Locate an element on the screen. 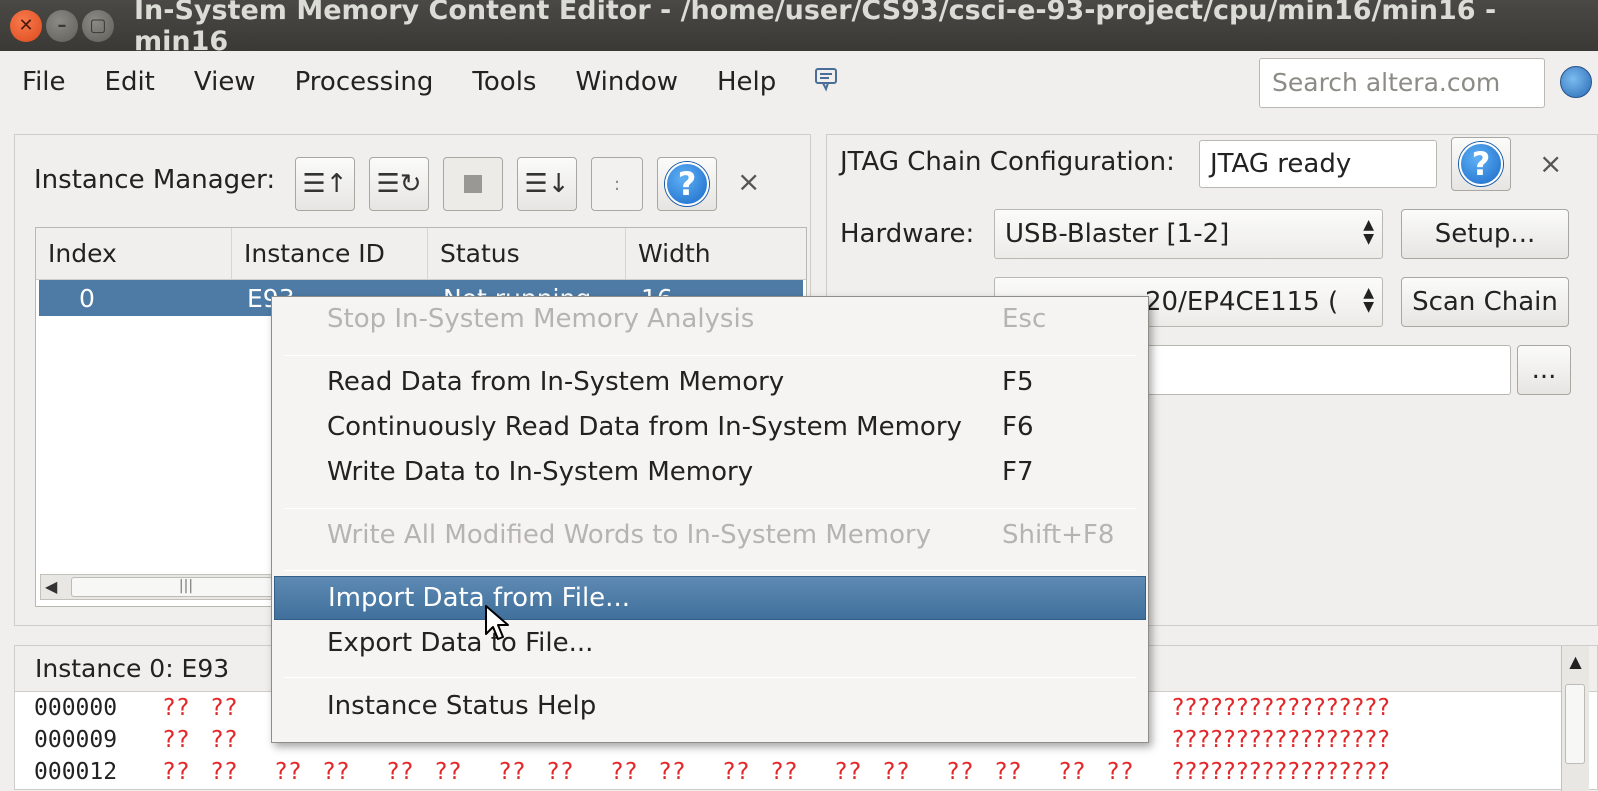 The height and width of the screenshot is (791, 1598). hardware-select: USB-Blaster [1-2] ▲ ▼ is located at coordinates (1188, 234).